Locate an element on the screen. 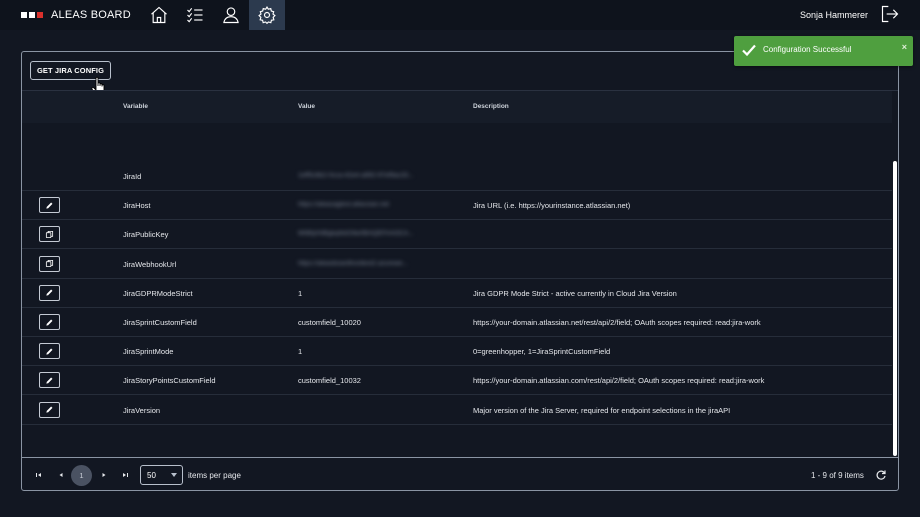 This screenshot has width=920, height=517. cell-value: customfield_10020 is located at coordinates (329, 322).